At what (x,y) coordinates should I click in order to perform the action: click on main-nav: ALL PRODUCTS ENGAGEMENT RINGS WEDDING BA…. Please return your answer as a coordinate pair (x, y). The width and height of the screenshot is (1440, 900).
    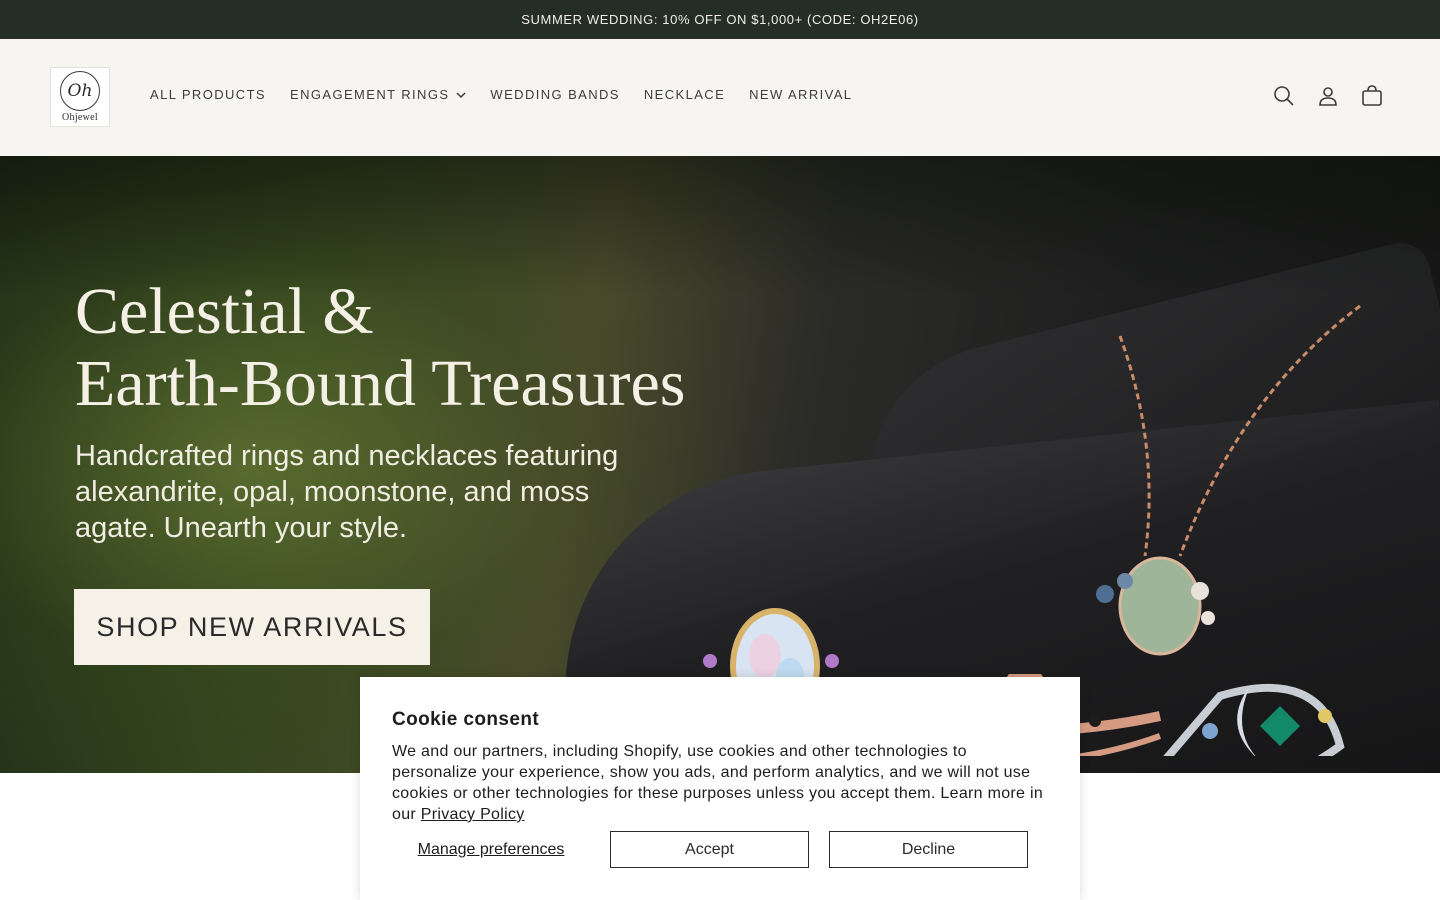
    Looking at the image, I should click on (513, 94).